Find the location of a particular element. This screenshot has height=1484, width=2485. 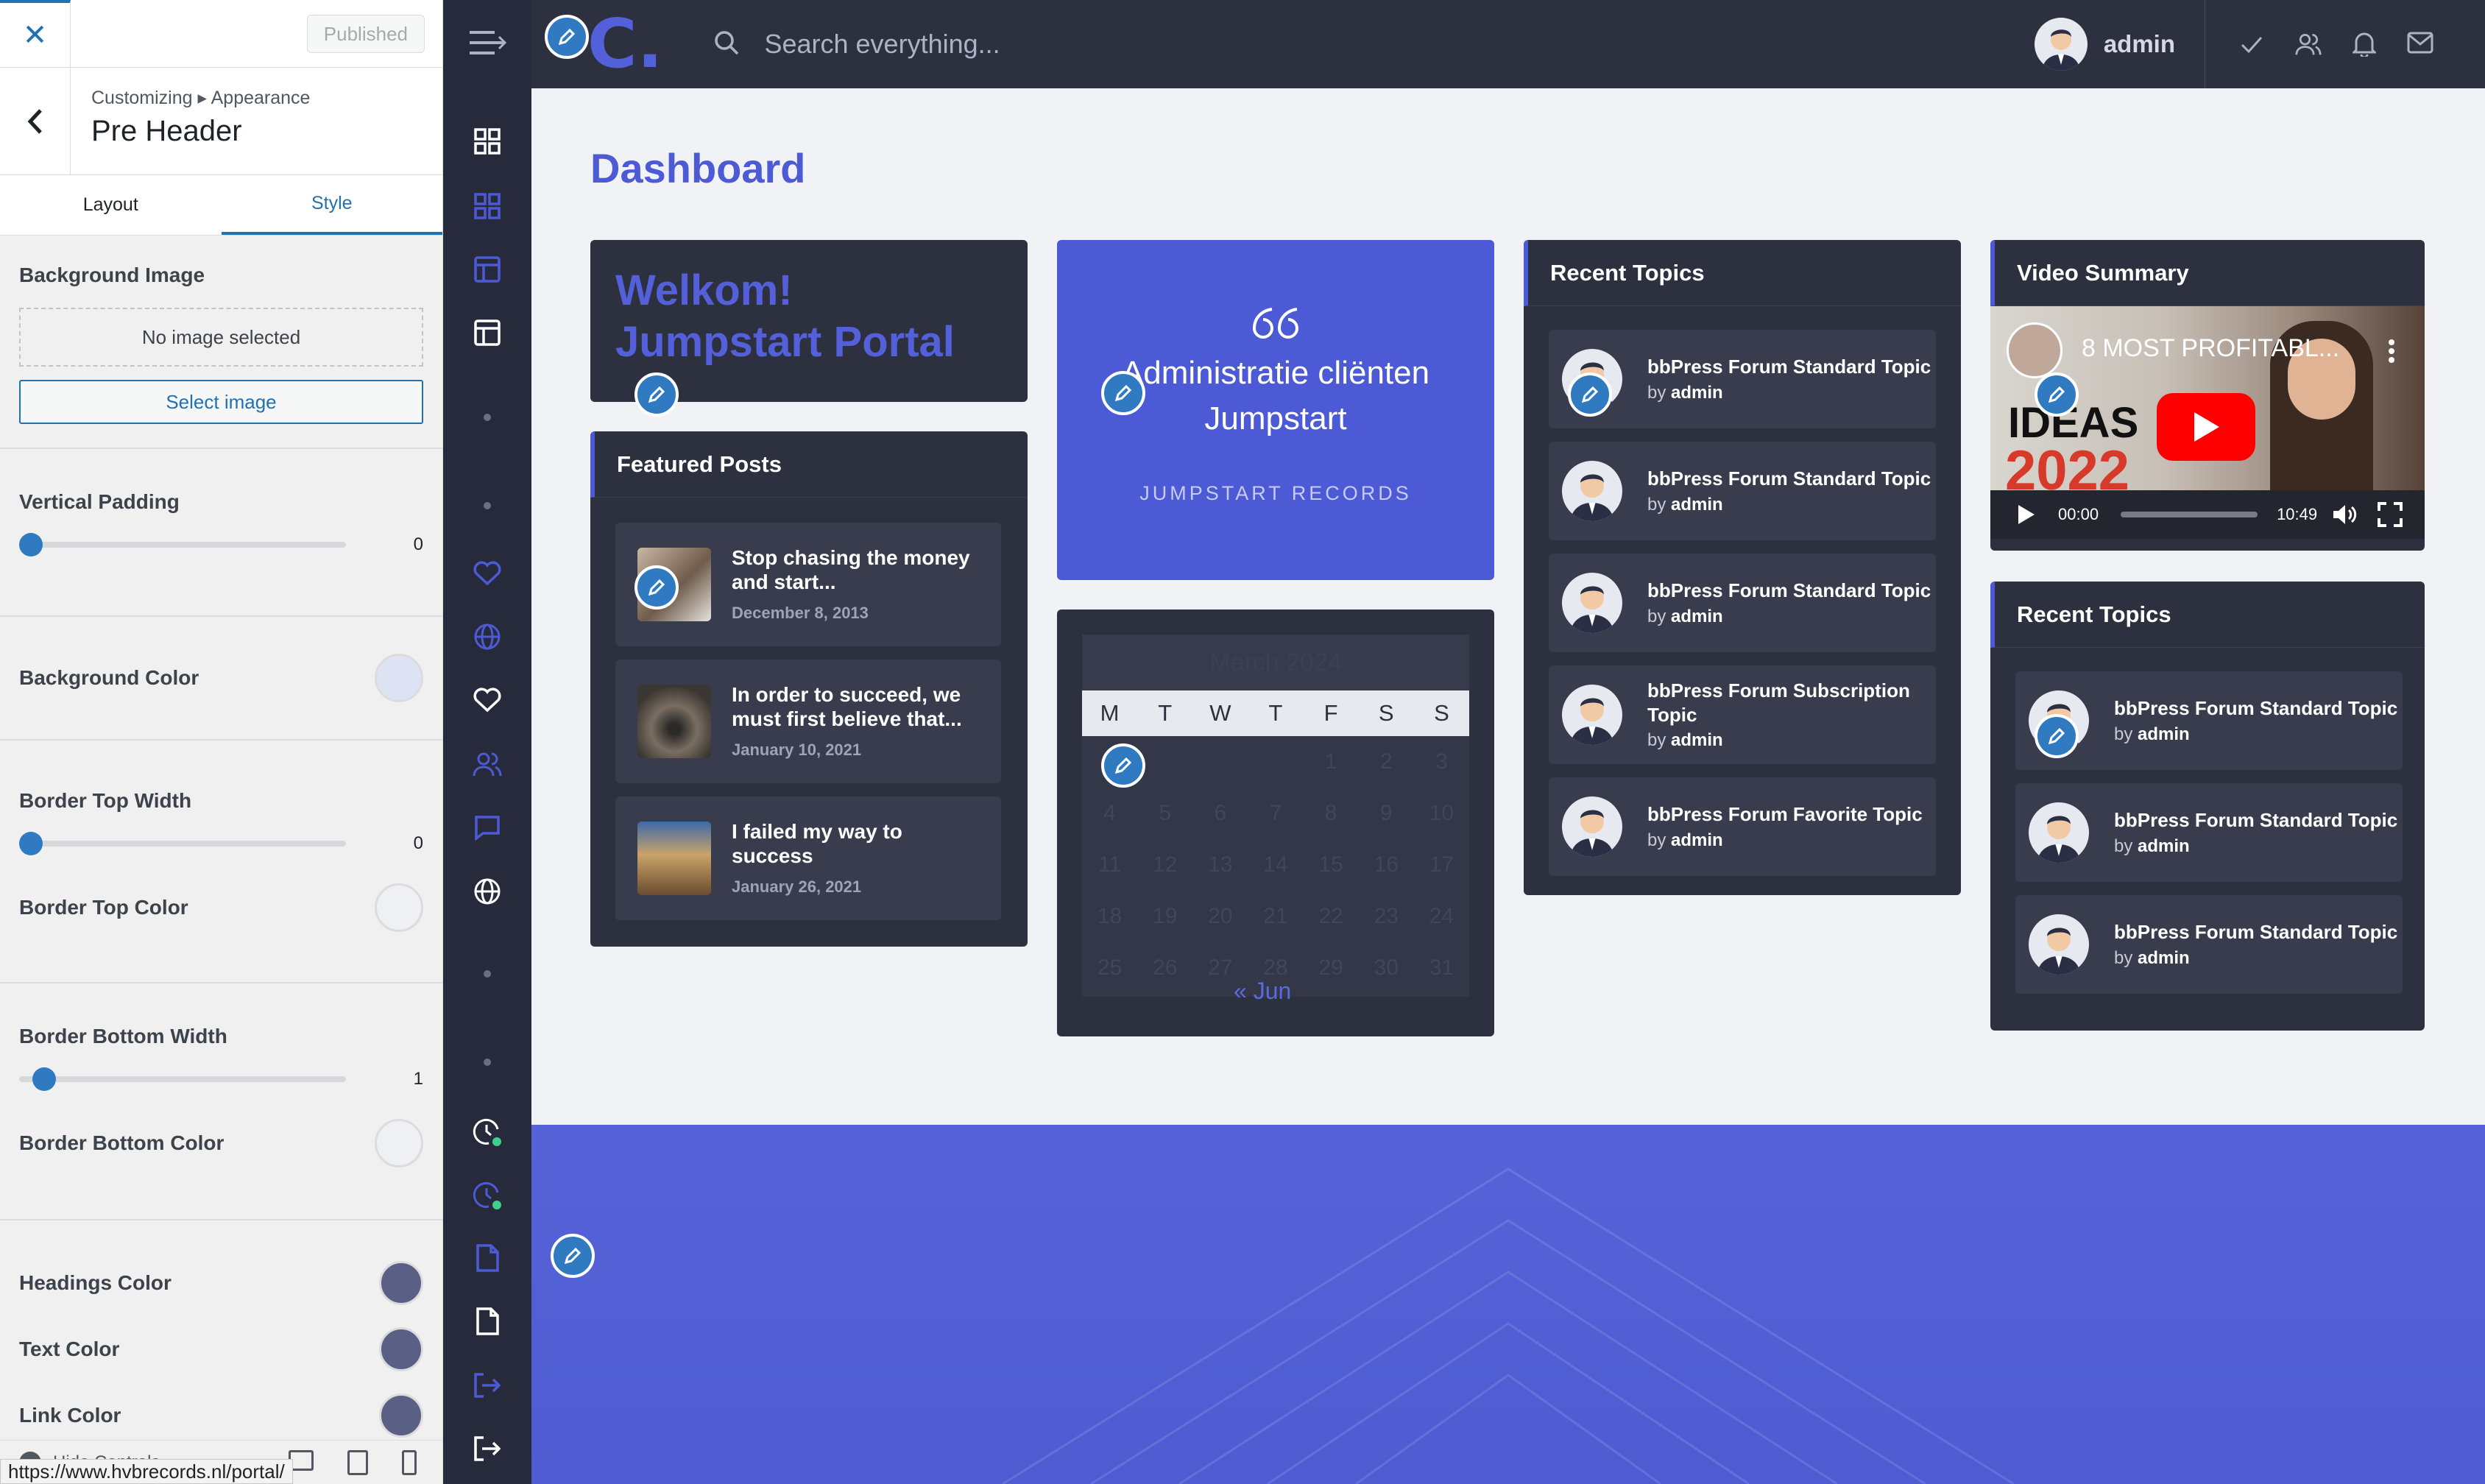

calendar-date: 18 is located at coordinates (1109, 916).